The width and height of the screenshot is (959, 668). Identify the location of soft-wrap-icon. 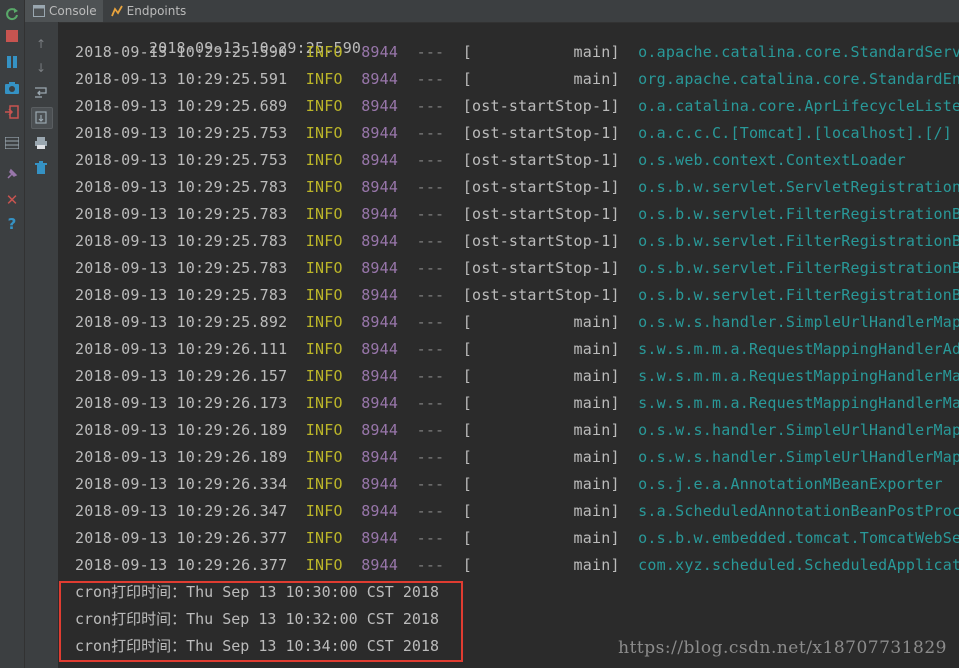
(41, 92).